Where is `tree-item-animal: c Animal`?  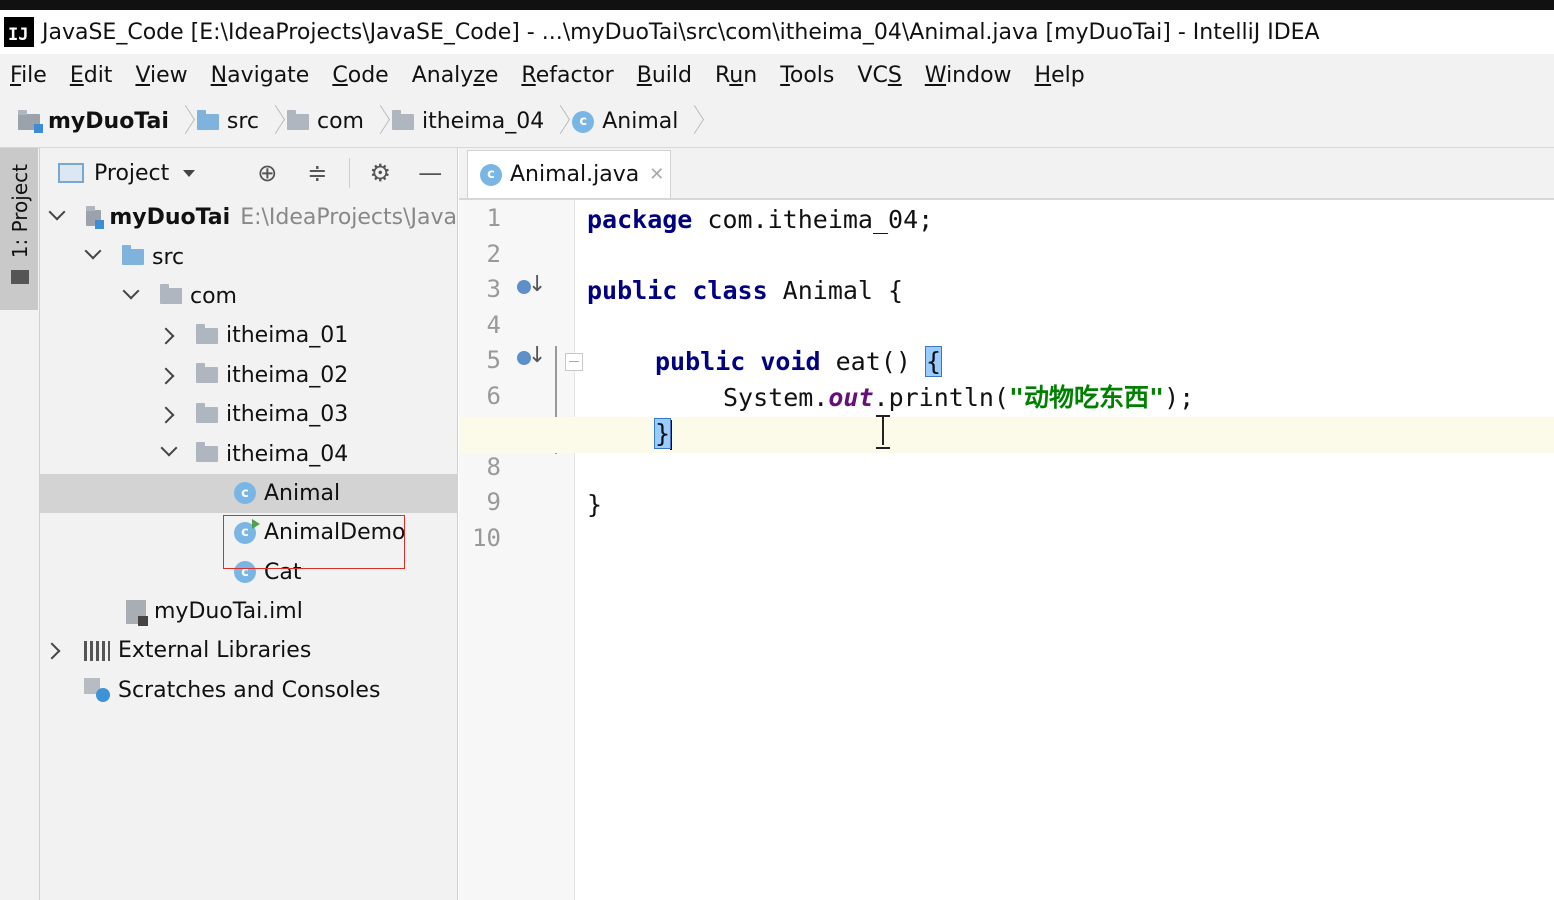 tree-item-animal: c Animal is located at coordinates (248, 493).